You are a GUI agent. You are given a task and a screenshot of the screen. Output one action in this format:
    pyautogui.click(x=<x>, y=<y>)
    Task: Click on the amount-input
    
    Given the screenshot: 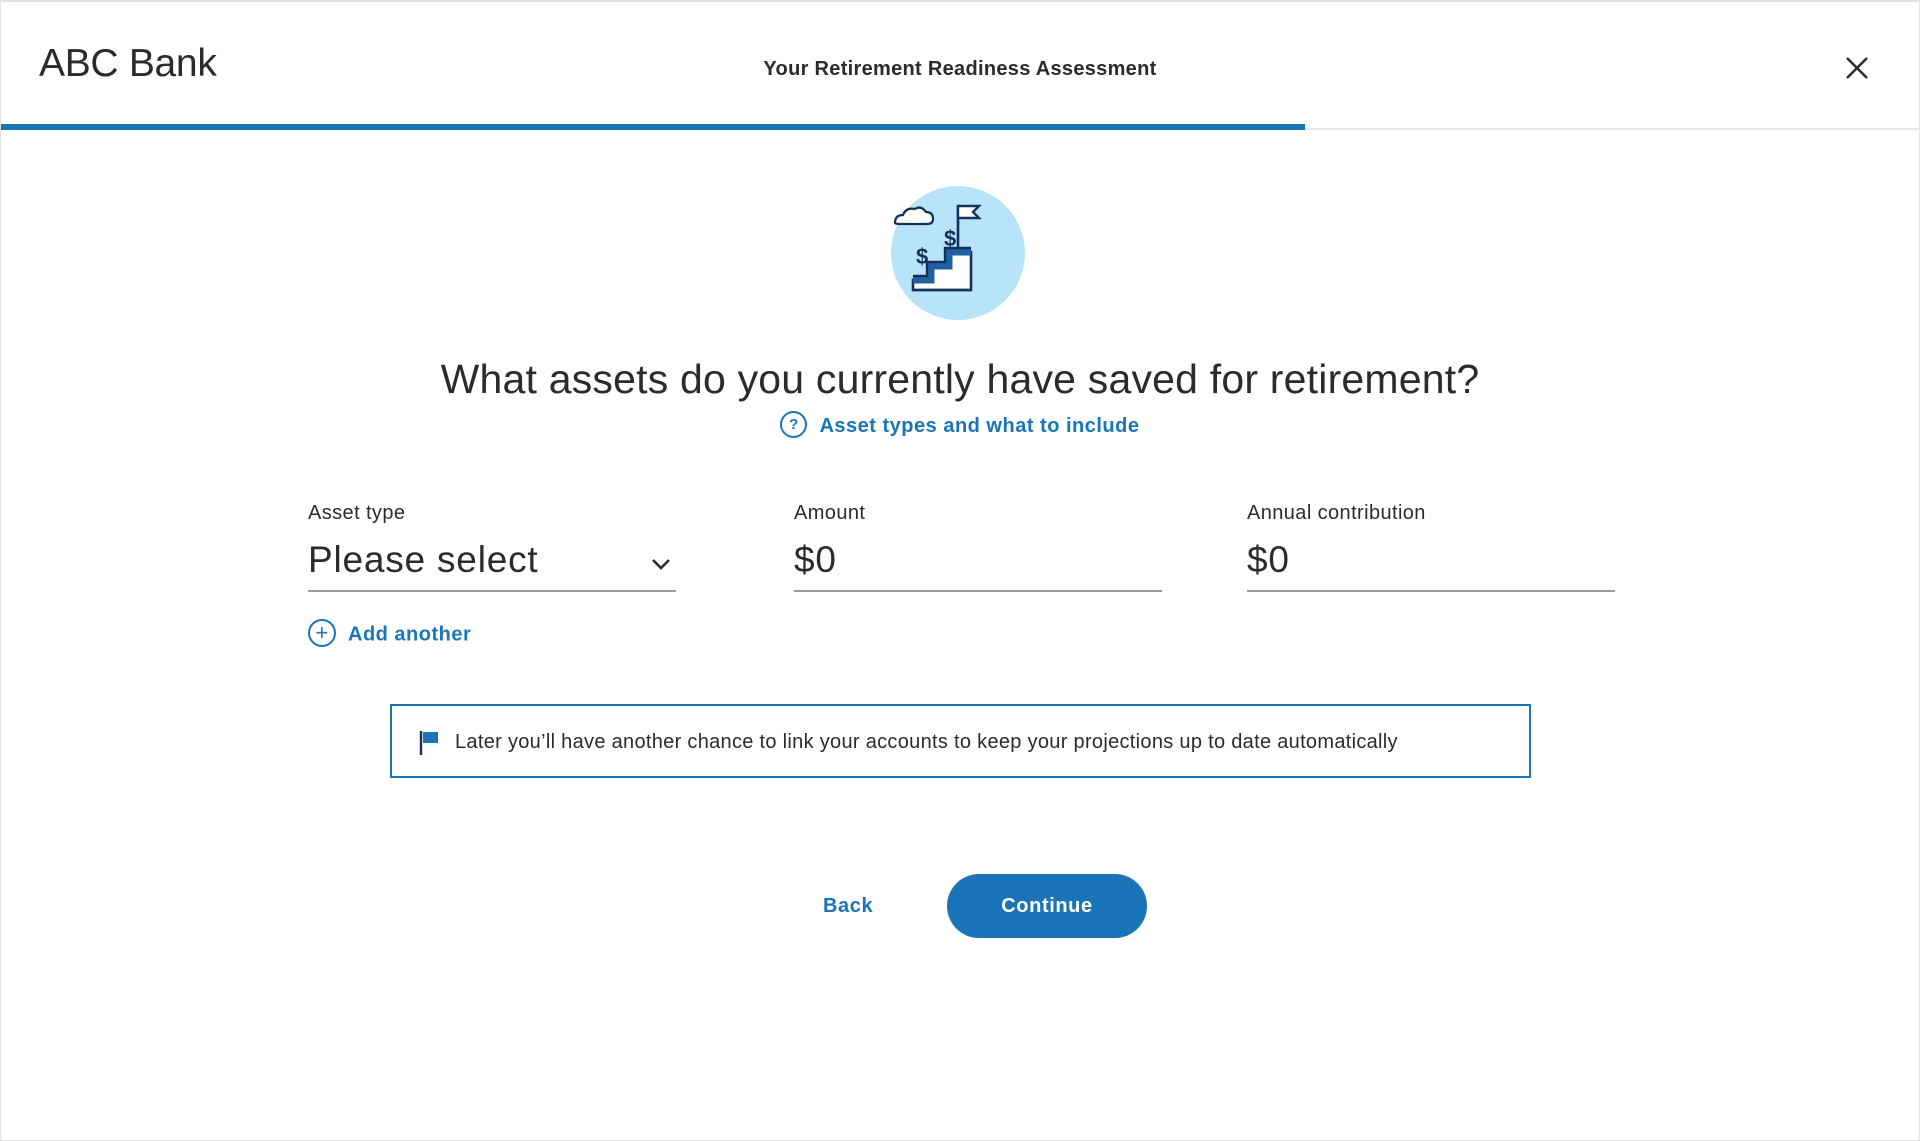 What is the action you would take?
    pyautogui.click(x=978, y=560)
    